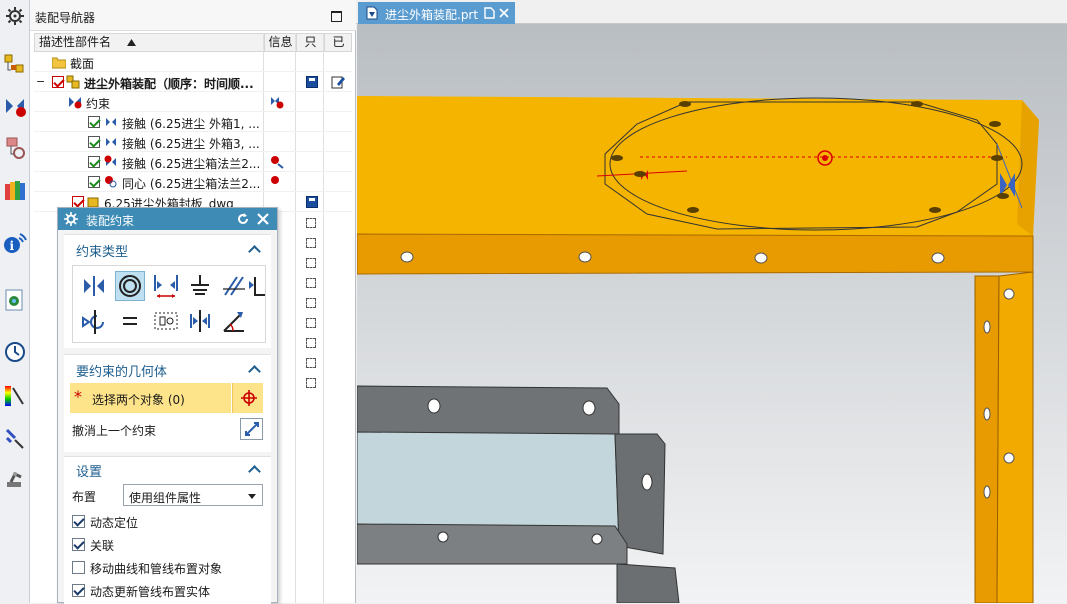 The height and width of the screenshot is (604, 1067). Describe the element at coordinates (234, 321) in the screenshot. I see `angle-tool` at that location.